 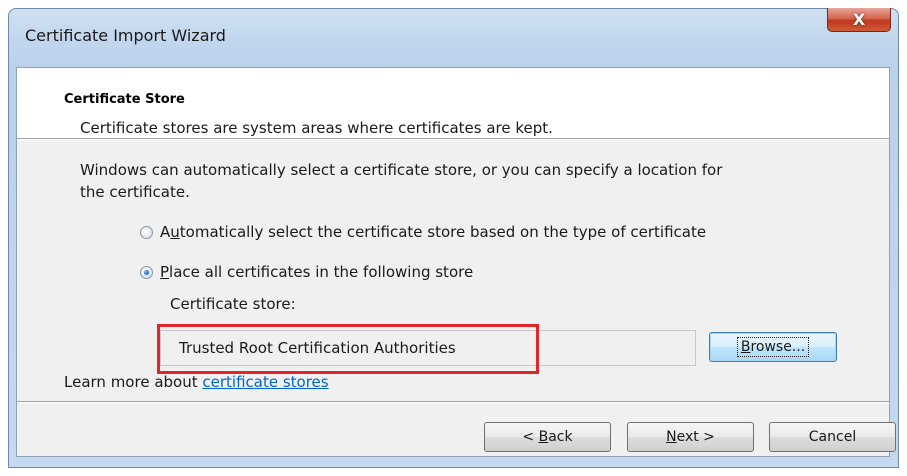 What do you see at coordinates (135, 192) in the screenshot?
I see `intro-text-line2: the certificate.` at bounding box center [135, 192].